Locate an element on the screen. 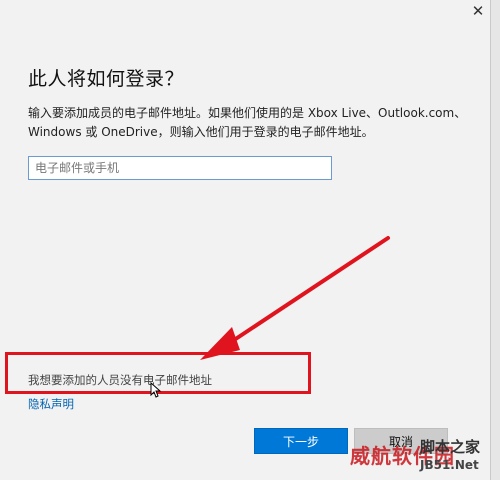 Image resolution: width=500 pixels, height=480 pixels. watermark-site-name: 脚本之家 is located at coordinates (450, 447).